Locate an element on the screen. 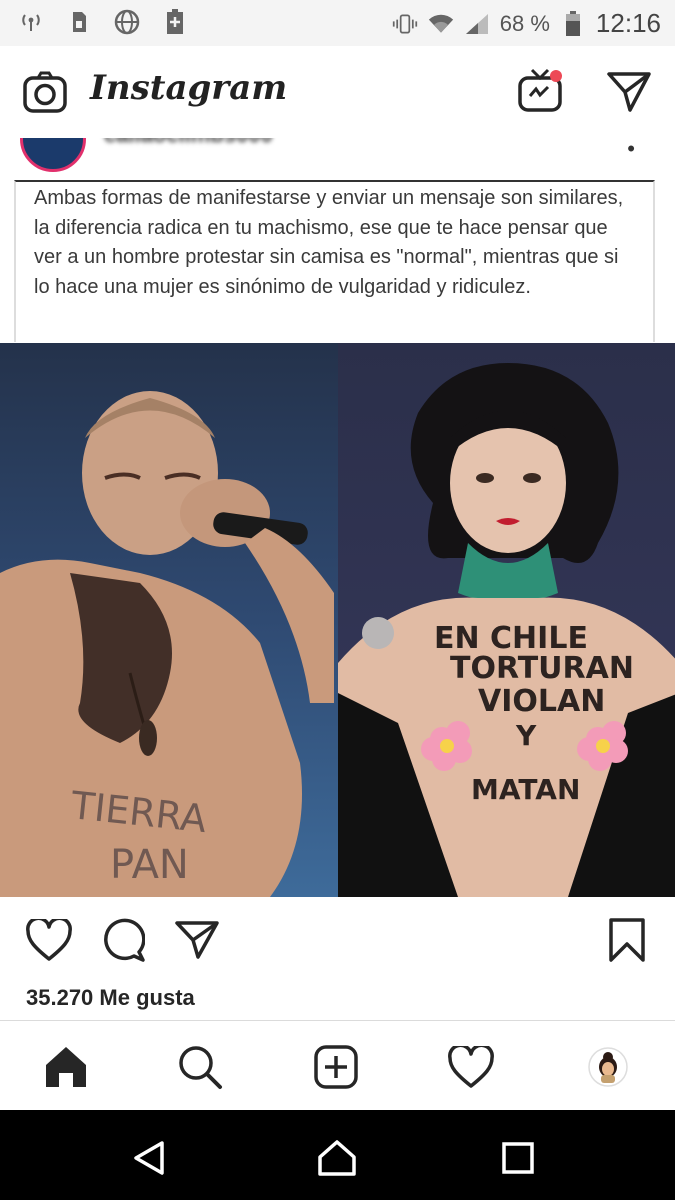 The width and height of the screenshot is (675, 1200). svg-text: TORTURAN is located at coordinates (542, 668).